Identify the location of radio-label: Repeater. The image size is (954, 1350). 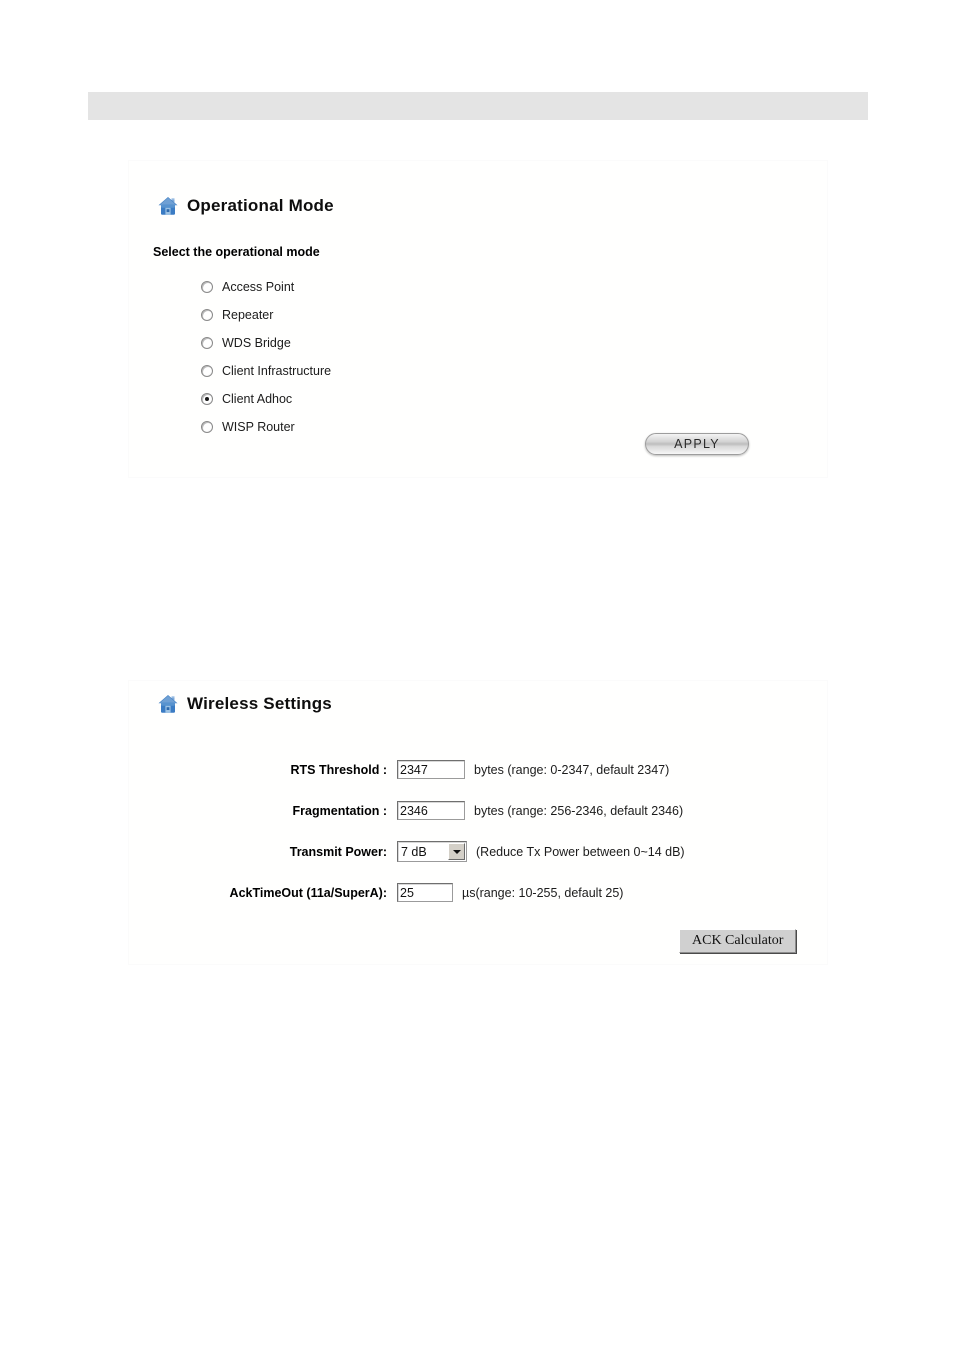
(248, 315).